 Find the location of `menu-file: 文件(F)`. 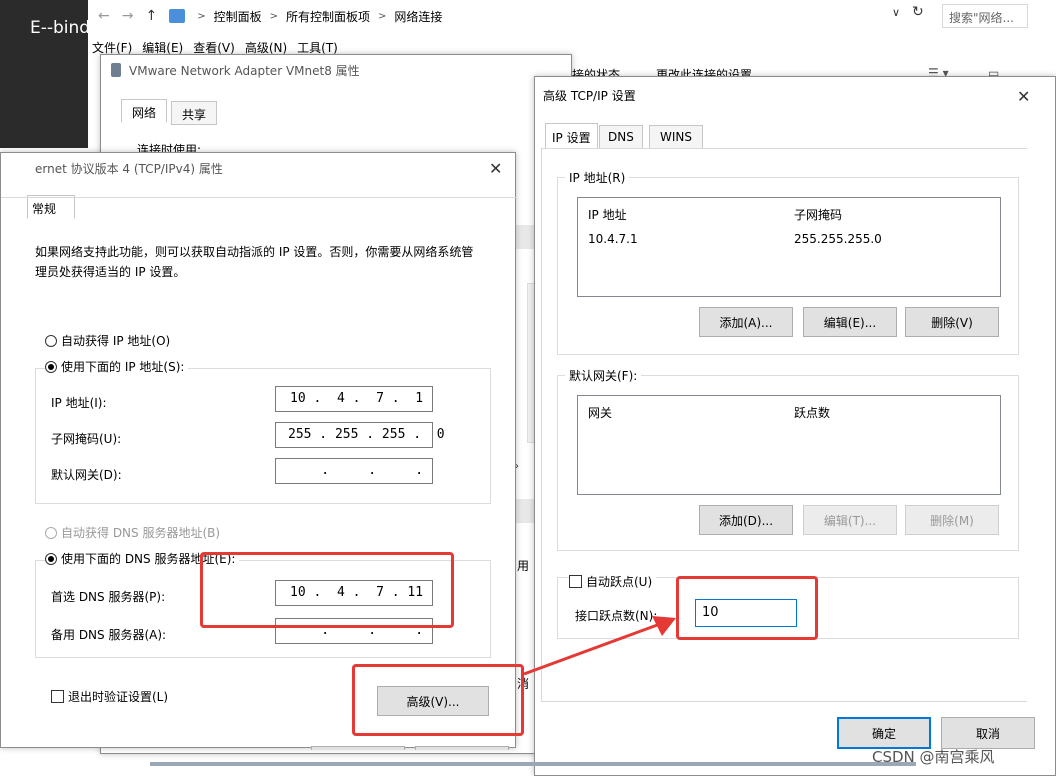

menu-file: 文件(F) is located at coordinates (112, 47).